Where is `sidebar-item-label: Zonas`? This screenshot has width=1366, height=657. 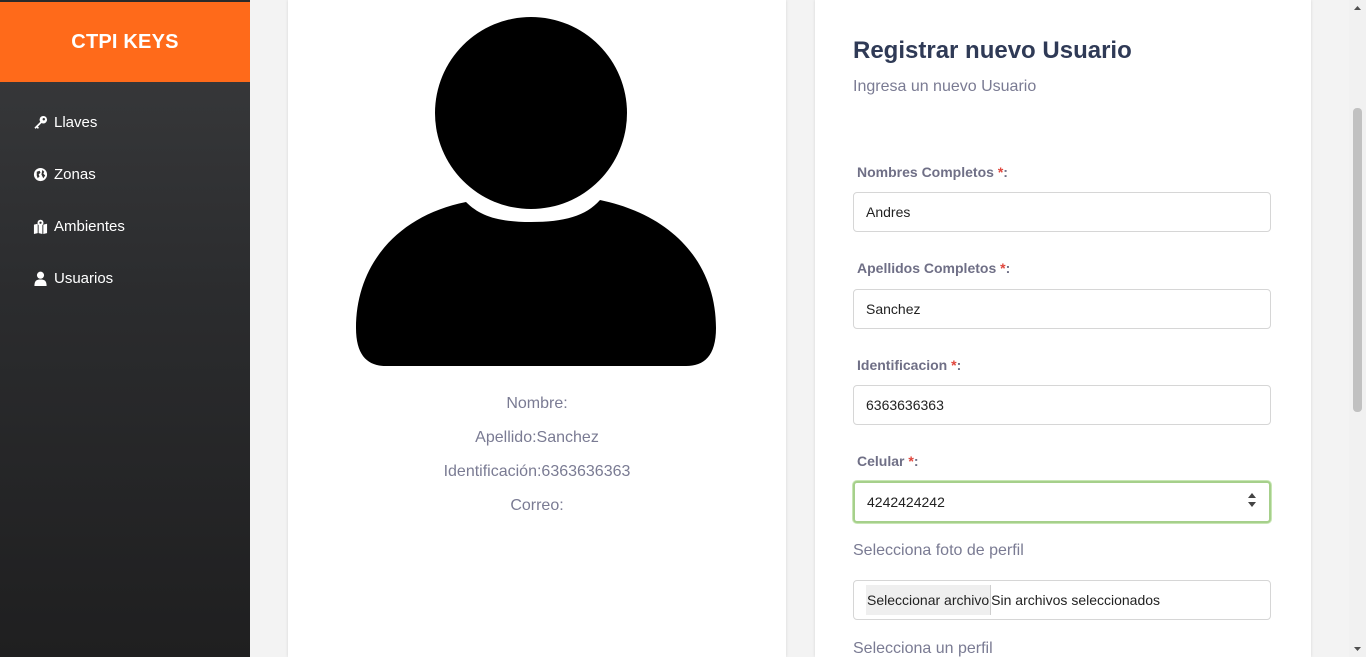
sidebar-item-label: Zonas is located at coordinates (75, 174).